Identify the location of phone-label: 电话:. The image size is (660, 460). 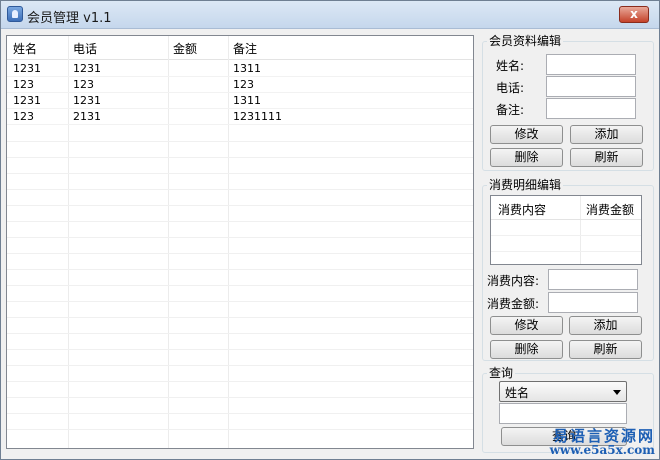
(510, 88).